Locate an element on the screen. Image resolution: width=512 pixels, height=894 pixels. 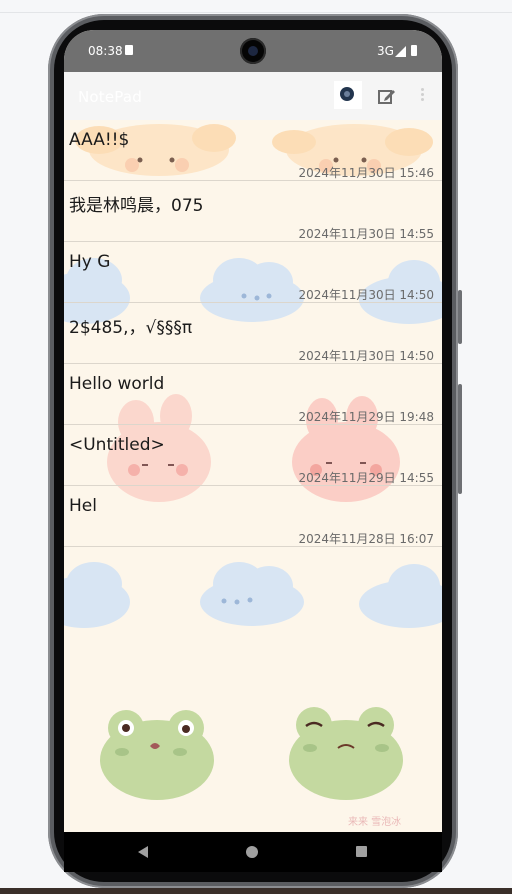
network-type: 3G is located at coordinates (385, 51).